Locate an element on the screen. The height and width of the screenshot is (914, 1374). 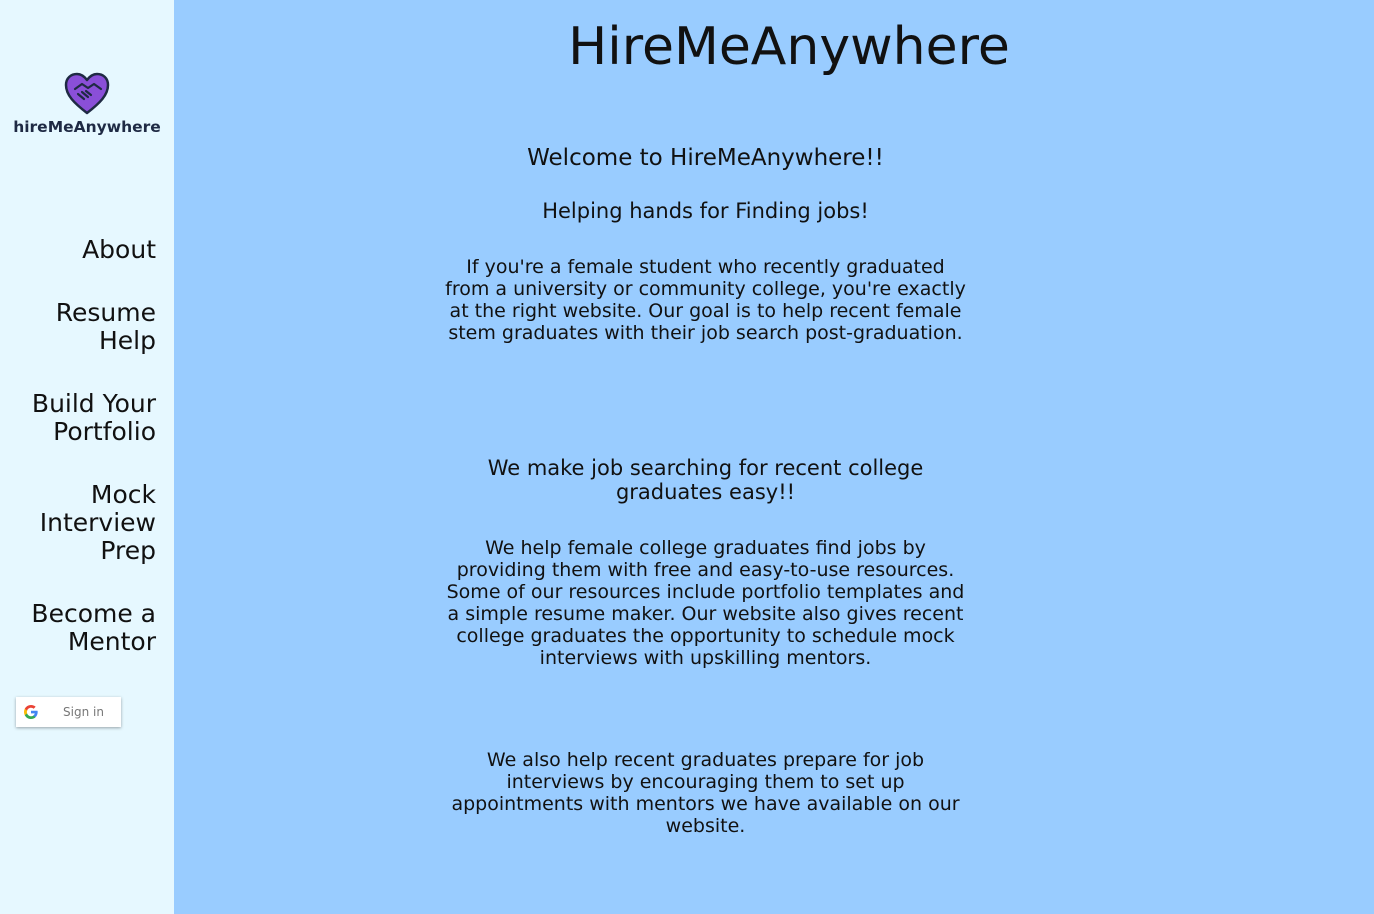
nav-resume-help-line1: Resume is located at coordinates (105, 312).